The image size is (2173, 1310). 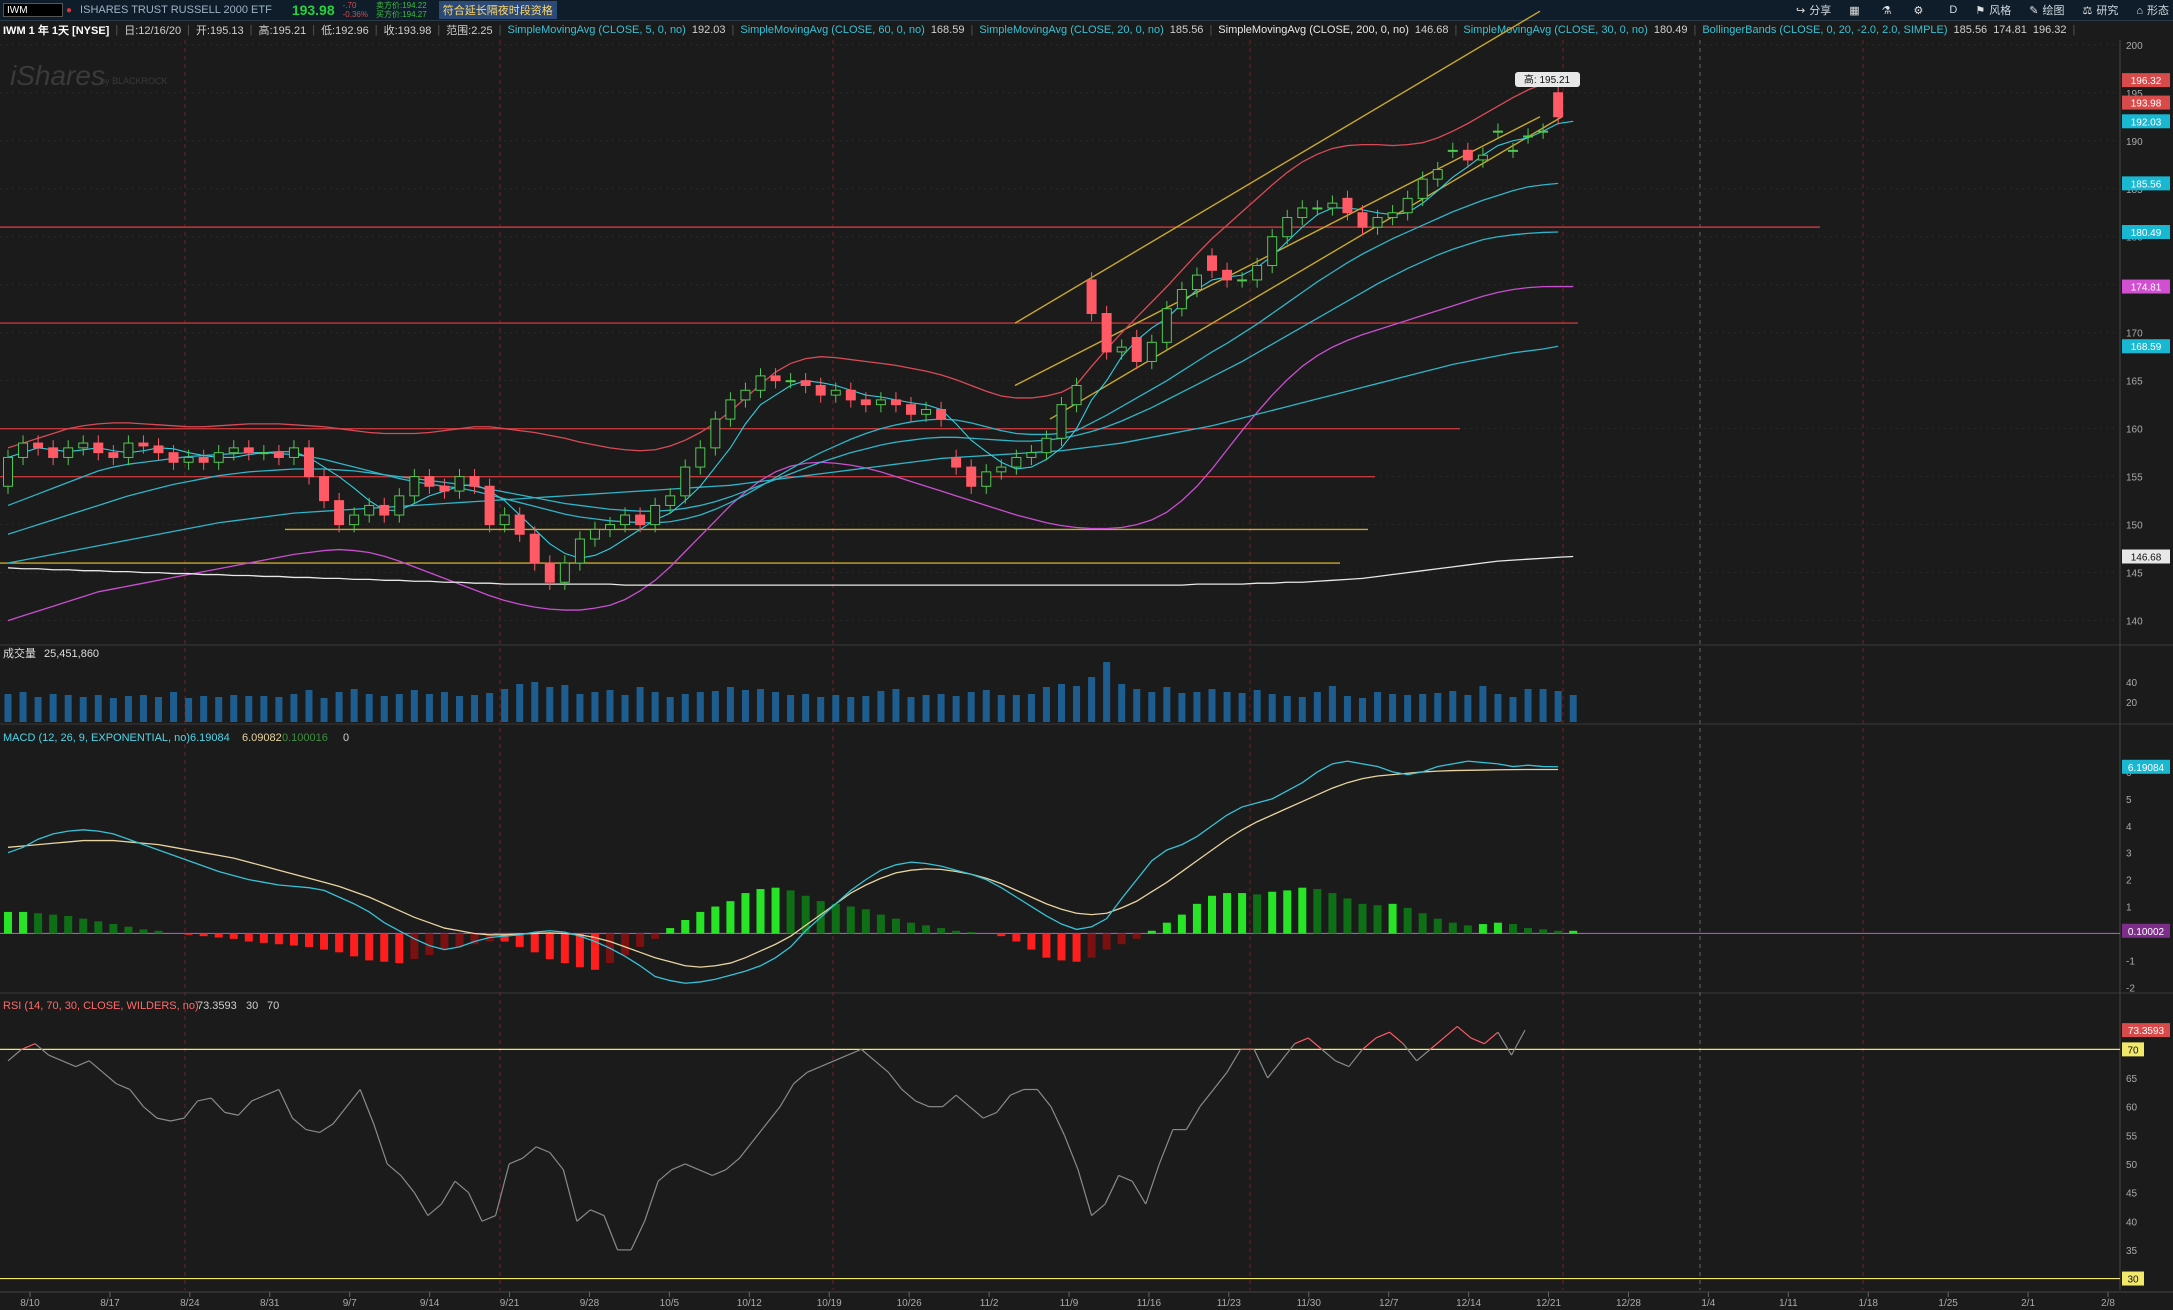 I want to click on rsi-tick-label: 35, so click(x=2132, y=1251).